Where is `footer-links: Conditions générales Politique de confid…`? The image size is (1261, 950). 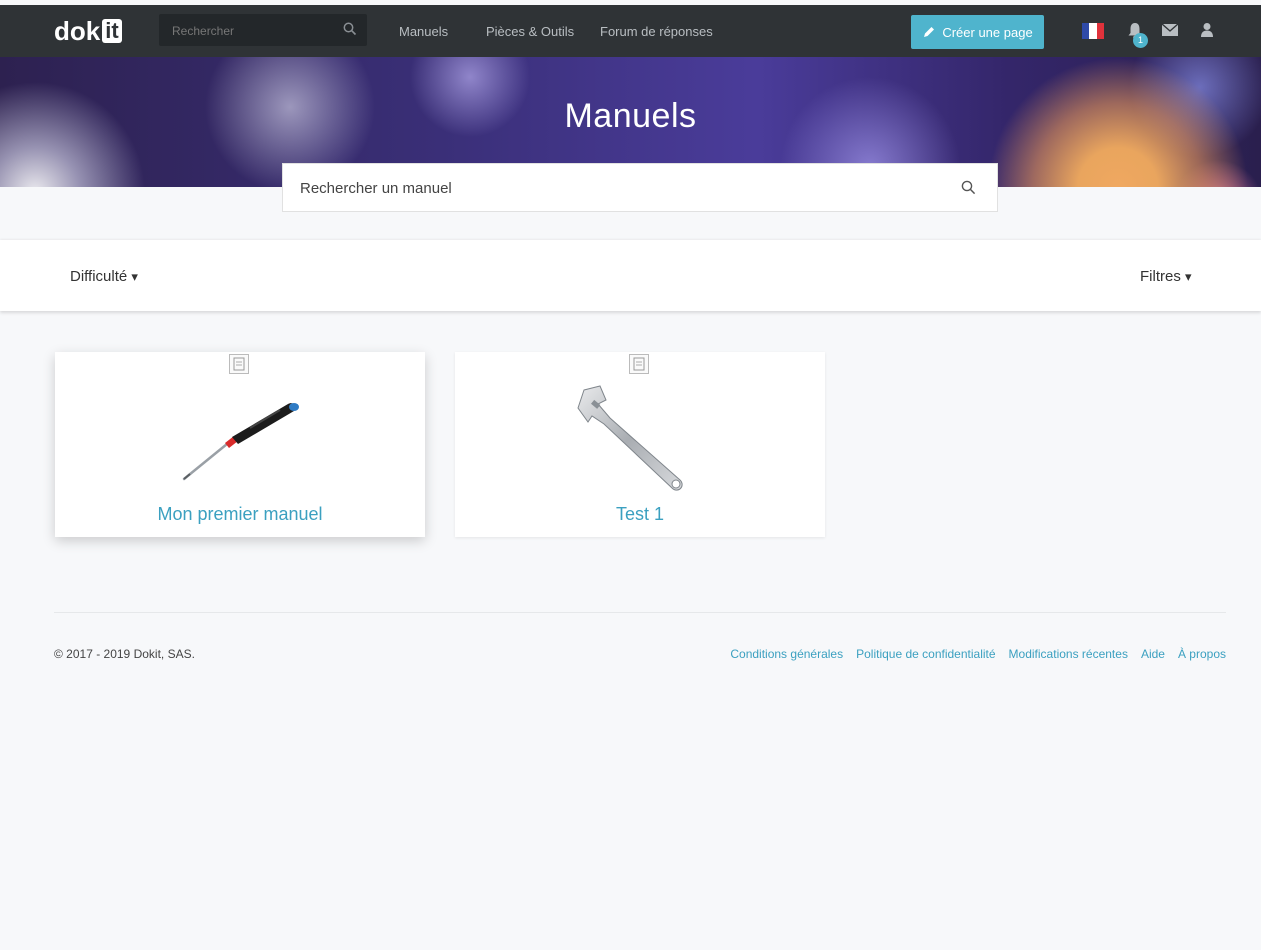
footer-links: Conditions générales Politique de confid… is located at coordinates (978, 654).